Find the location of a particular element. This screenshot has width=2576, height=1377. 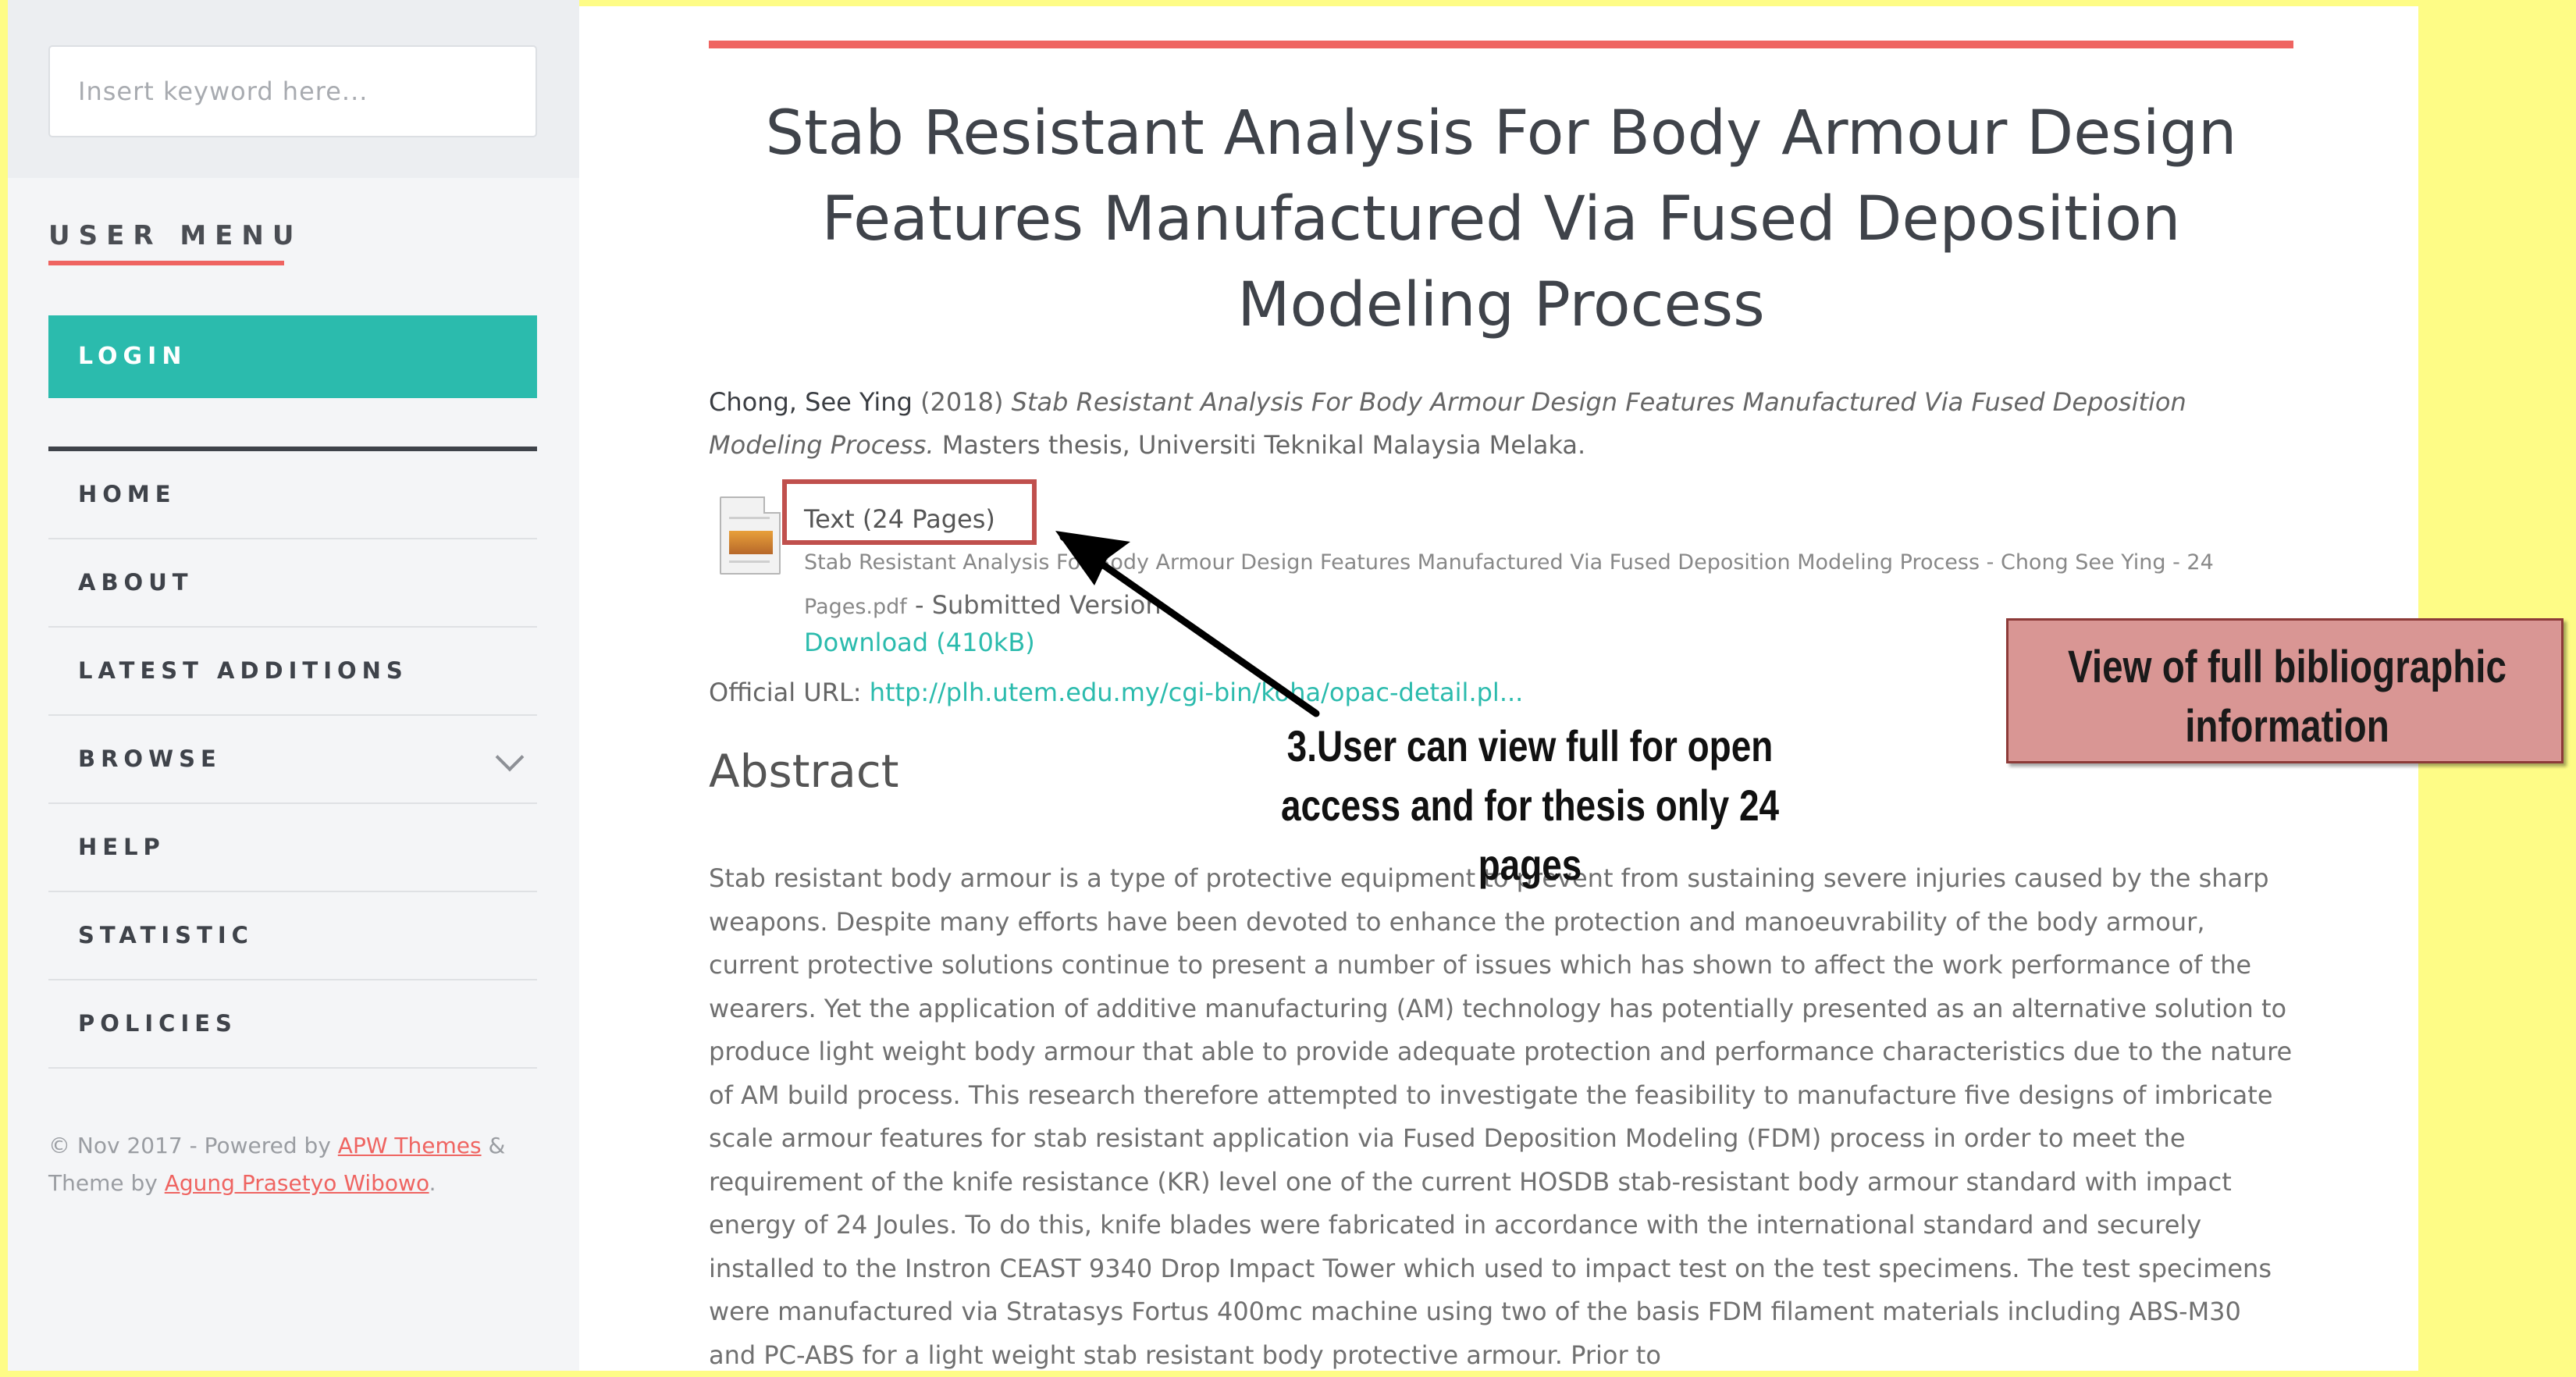

sidebar-item-label: POLICIES is located at coordinates (157, 1023).